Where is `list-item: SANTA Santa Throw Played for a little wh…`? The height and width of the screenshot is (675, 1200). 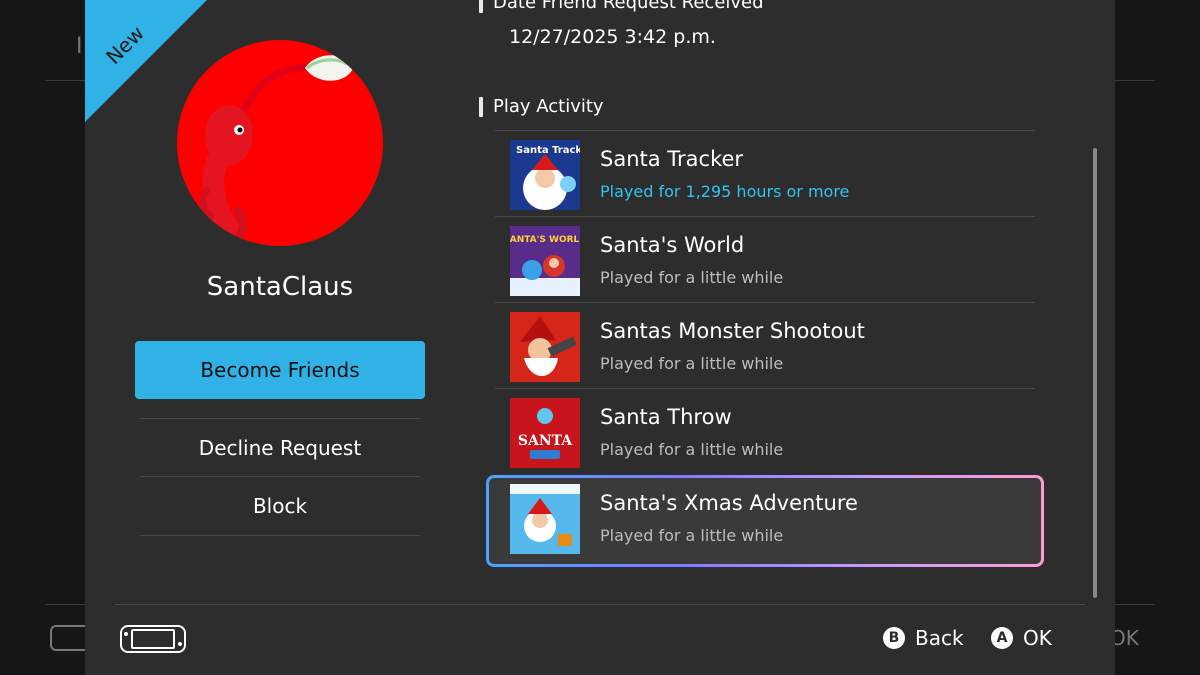
list-item: SANTA Santa Throw Played for a little wh… is located at coordinates (765, 431).